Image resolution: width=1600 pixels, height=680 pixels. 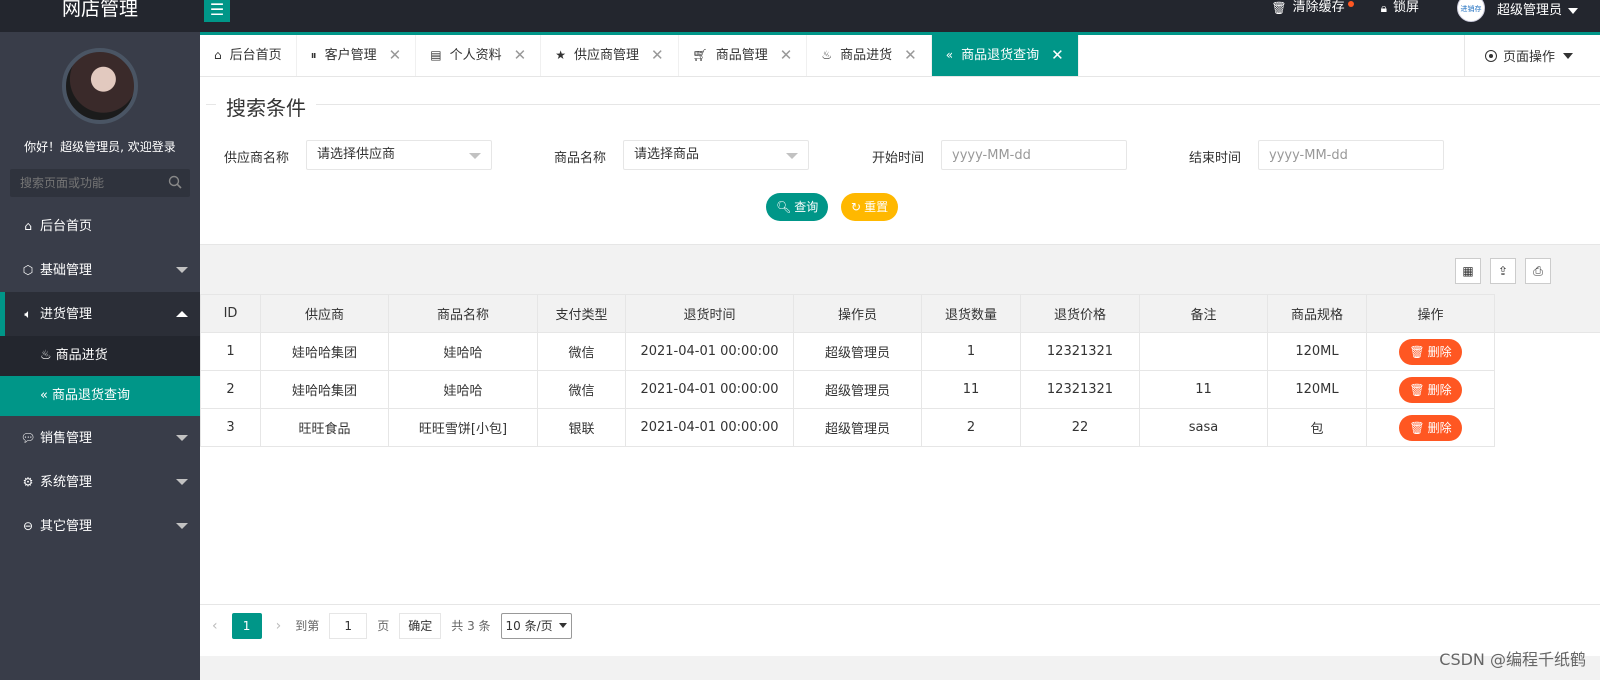 What do you see at coordinates (100, 86) in the screenshot?
I see `profile-avatar` at bounding box center [100, 86].